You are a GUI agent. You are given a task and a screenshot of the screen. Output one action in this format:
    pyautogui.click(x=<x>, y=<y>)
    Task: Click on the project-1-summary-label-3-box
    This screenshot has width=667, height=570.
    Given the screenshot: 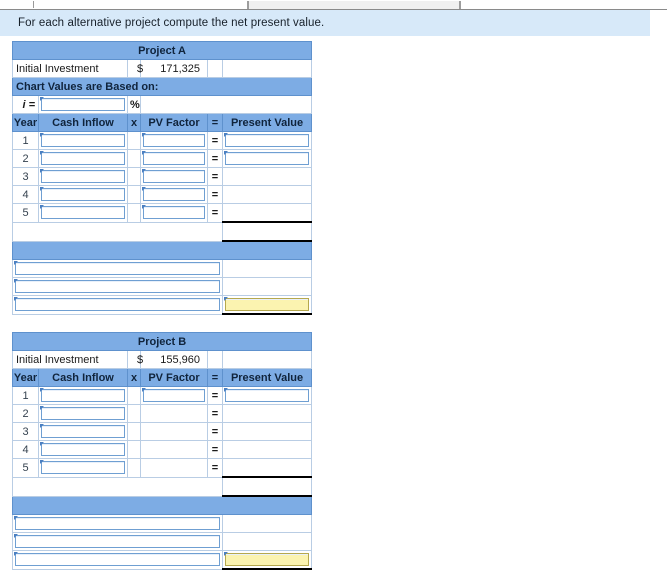 What is the action you would take?
    pyautogui.click(x=117, y=305)
    